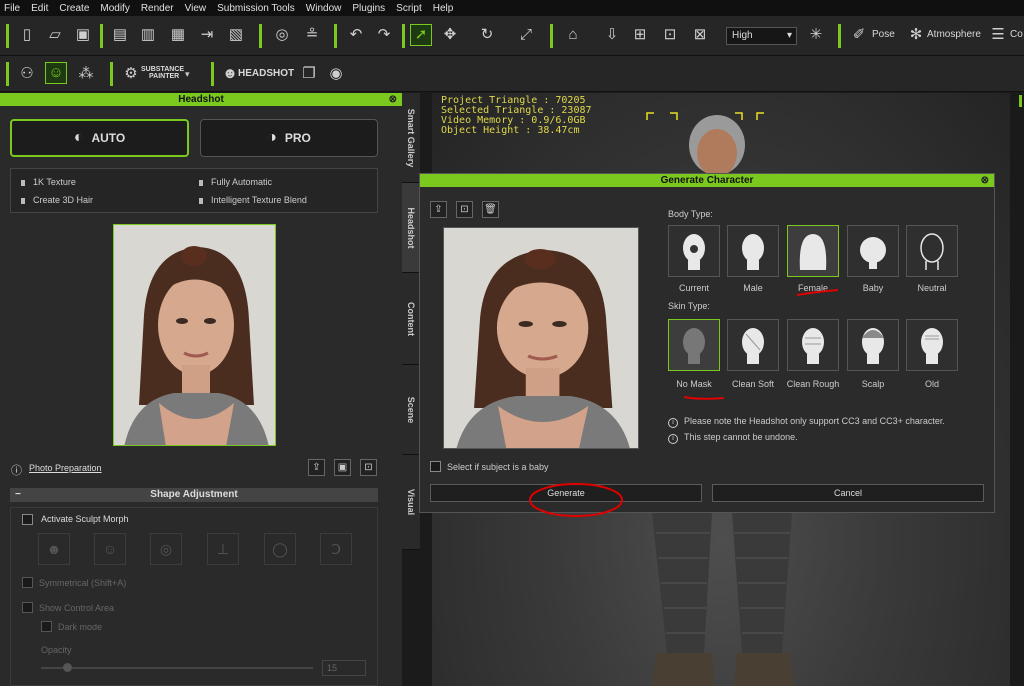 The image size is (1024, 686). I want to click on tab-smart-gallery: Smart Gallery, so click(411, 138).